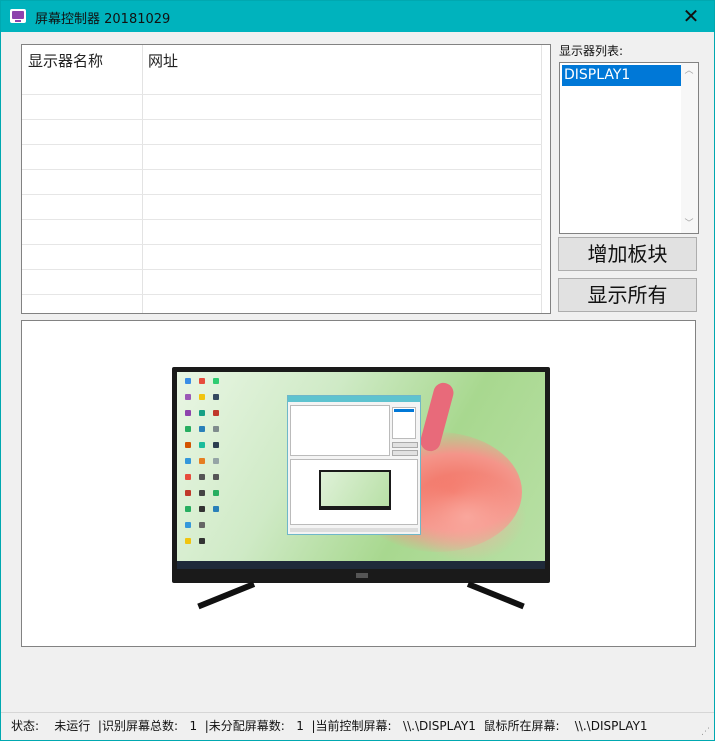 The width and height of the screenshot is (715, 741). What do you see at coordinates (627, 295) in the screenshot?
I see `show-all-button: 显示所有` at bounding box center [627, 295].